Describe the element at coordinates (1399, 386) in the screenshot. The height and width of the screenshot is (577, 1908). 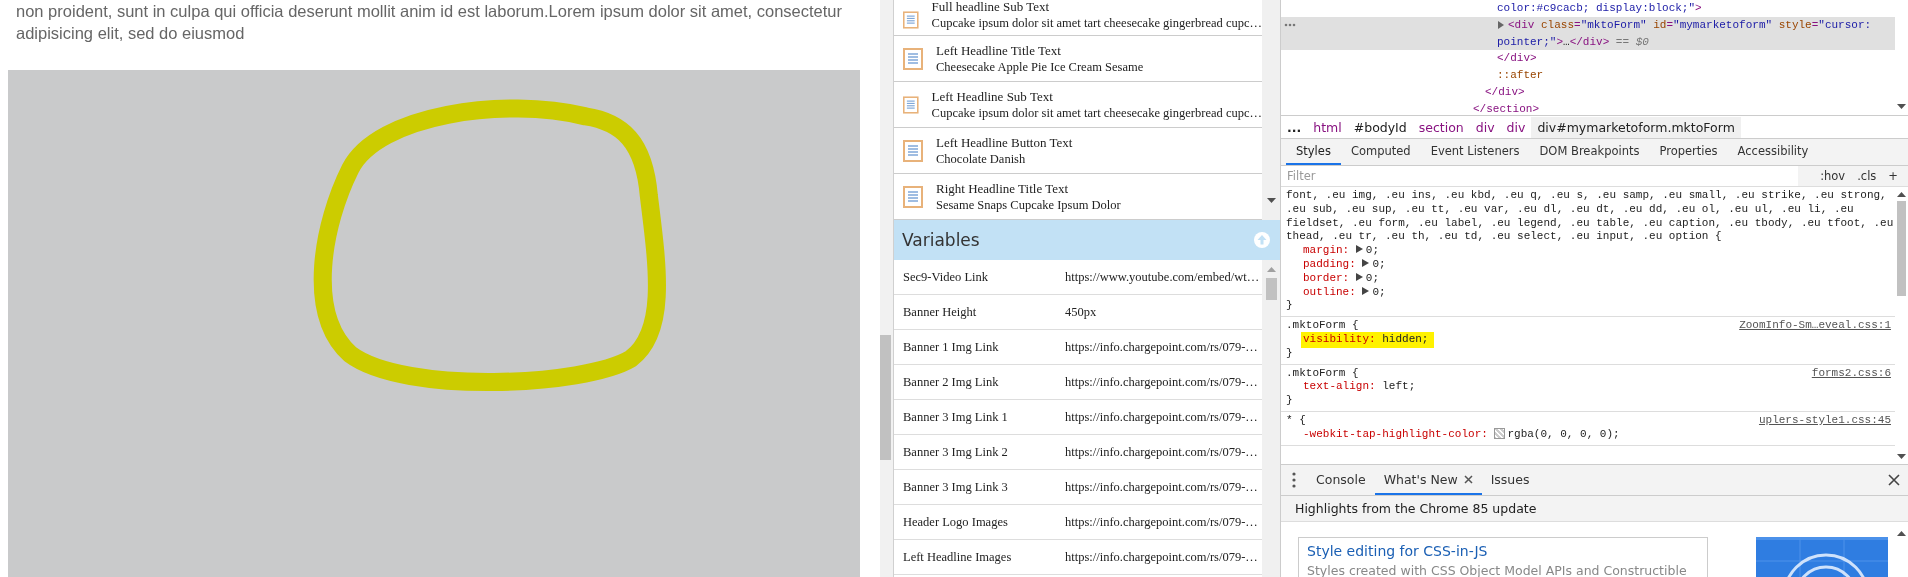
I see `property-value: left;` at that location.